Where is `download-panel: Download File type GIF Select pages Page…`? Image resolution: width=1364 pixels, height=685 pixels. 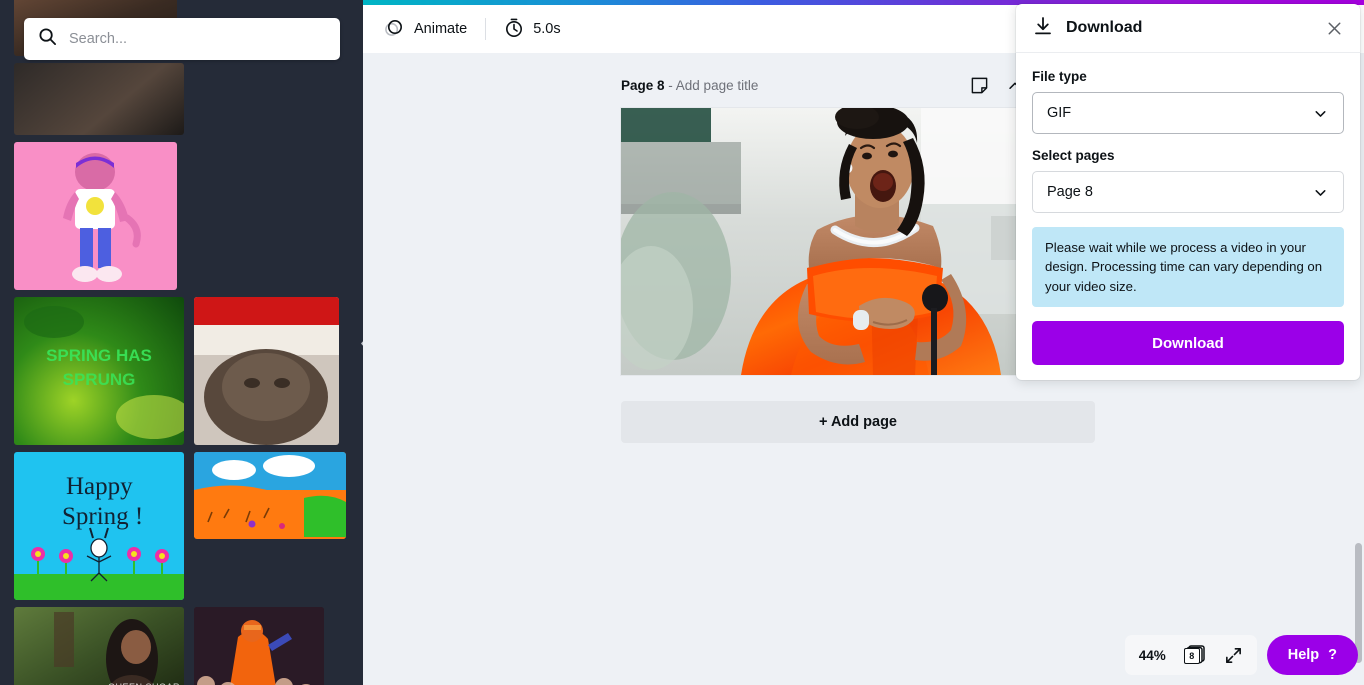
download-panel: Download File type GIF Select pages Page… is located at coordinates (1188, 192).